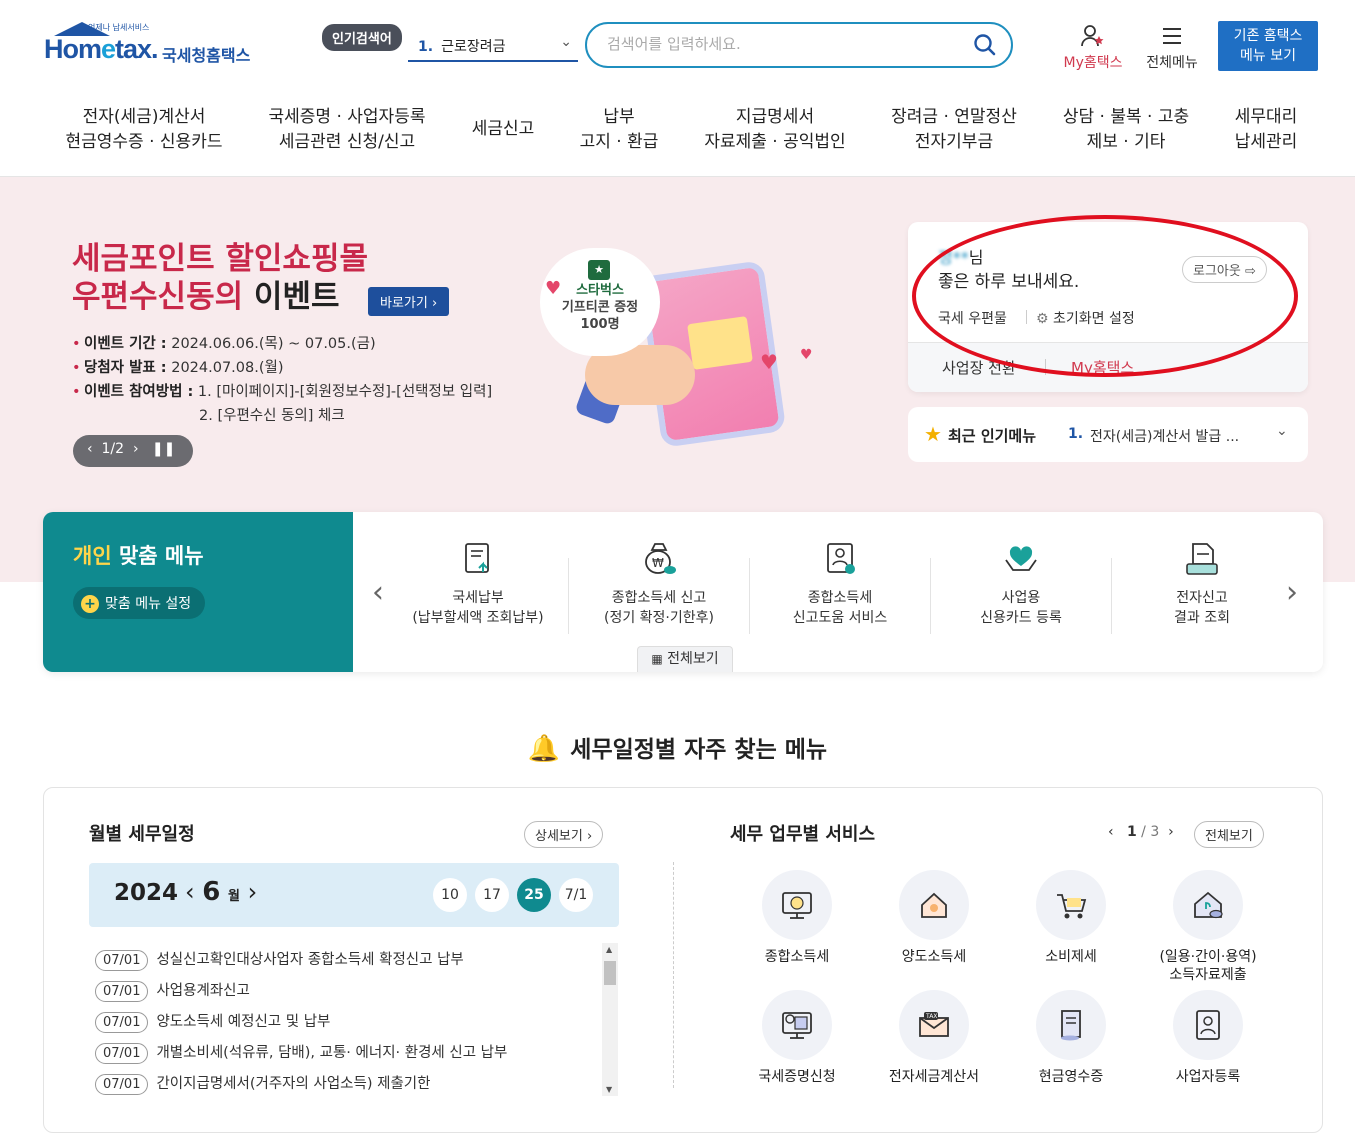 This screenshot has width=1355, height=1145. What do you see at coordinates (1268, 46) in the screenshot?
I see `old-menu-button: 기존 홈택스 메뉴 보기` at bounding box center [1268, 46].